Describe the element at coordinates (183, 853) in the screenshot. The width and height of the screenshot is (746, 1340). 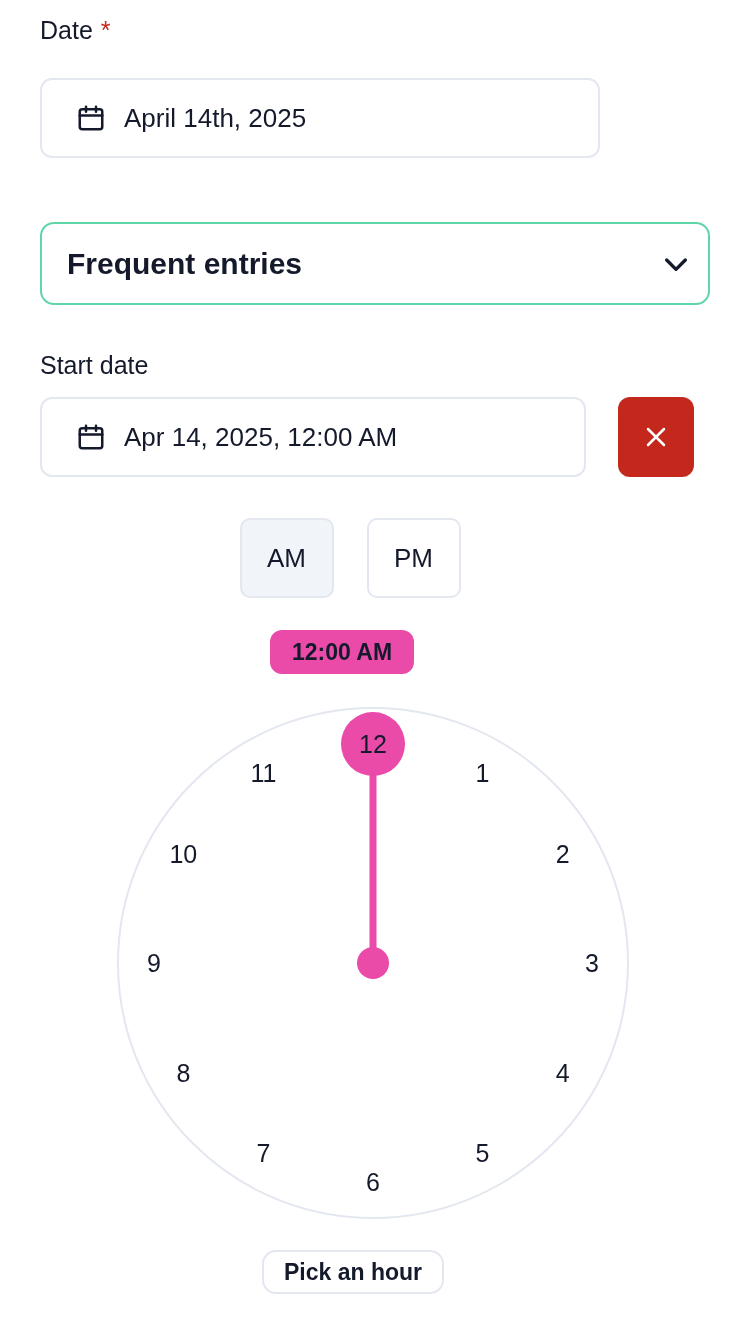
I see `clock-number: 10` at that location.